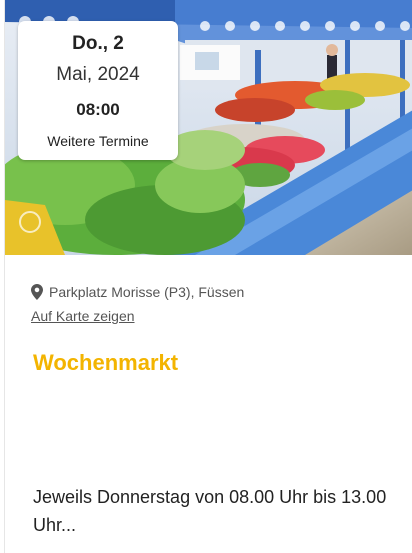 The width and height of the screenshot is (412, 553). I want to click on date-day: Do., 2, so click(98, 43).